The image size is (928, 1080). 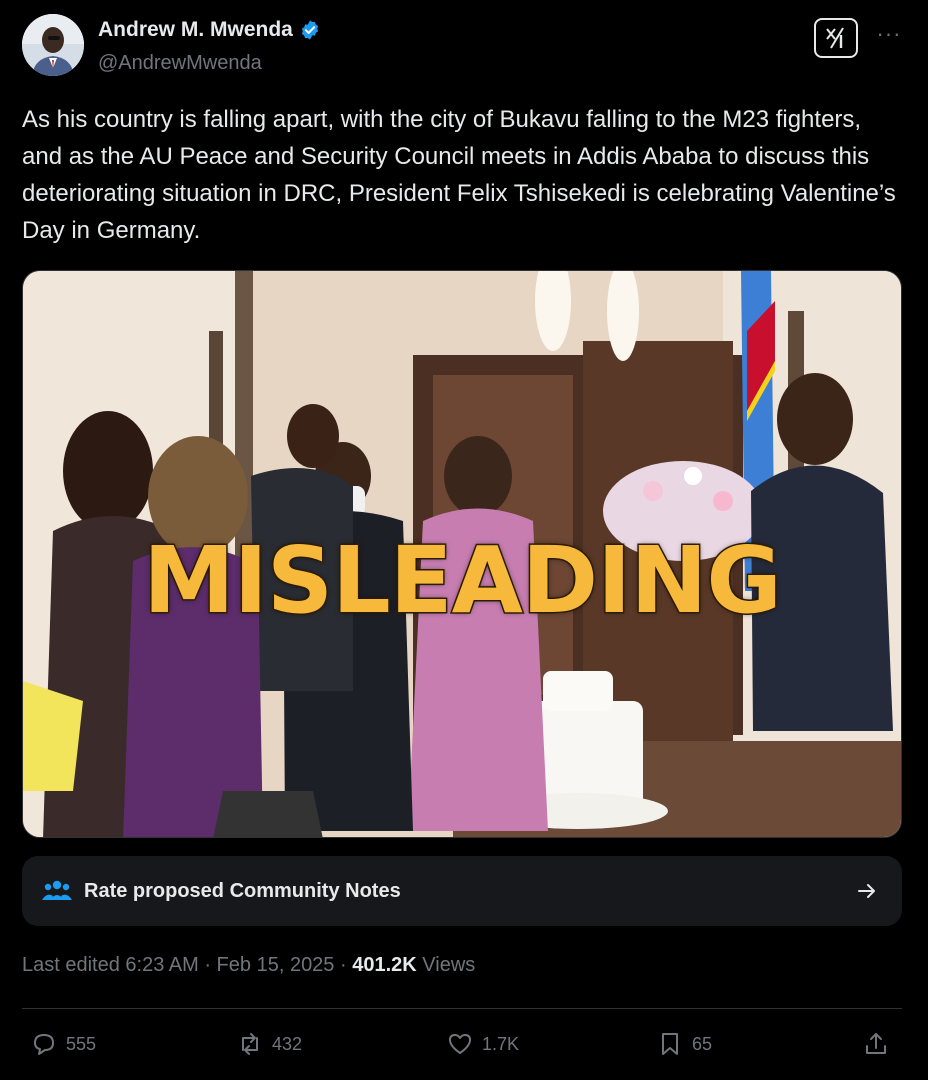 What do you see at coordinates (866, 891) in the screenshot?
I see `arrow-right-icon` at bounding box center [866, 891].